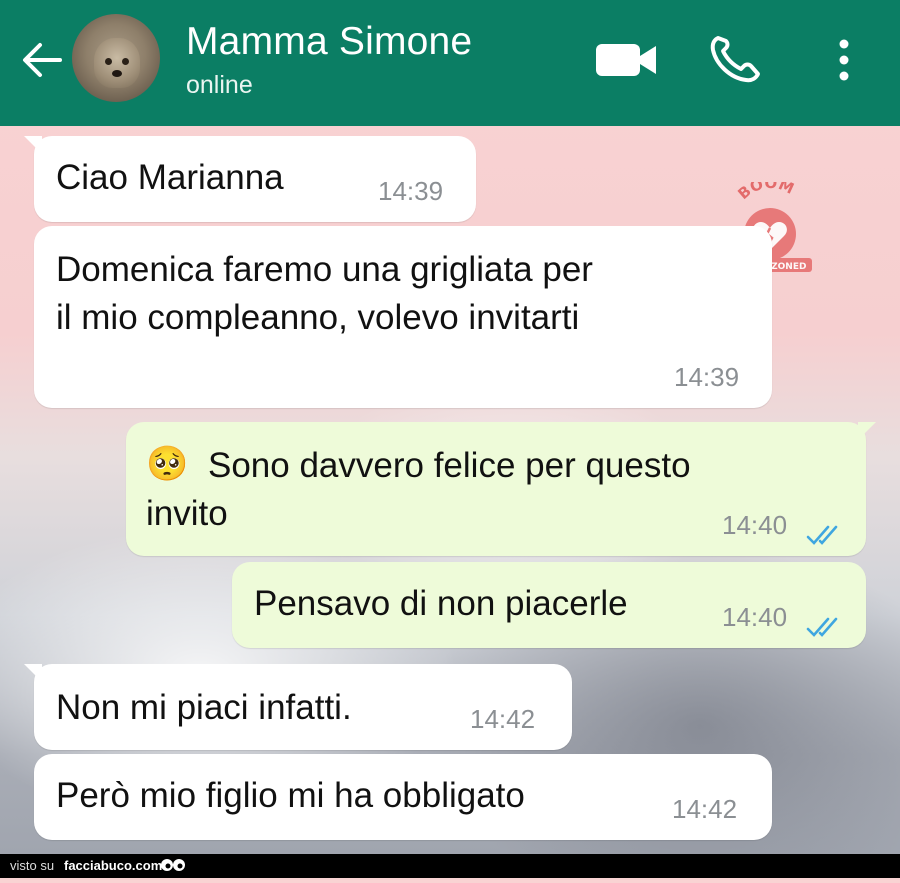 The height and width of the screenshot is (883, 900). I want to click on avatar, so click(116, 58).